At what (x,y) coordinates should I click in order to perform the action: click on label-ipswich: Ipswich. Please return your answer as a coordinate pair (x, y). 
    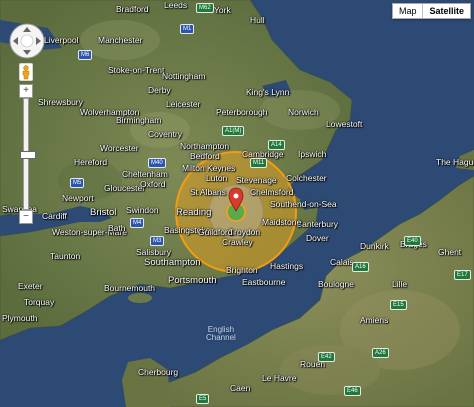
    Looking at the image, I should click on (312, 154).